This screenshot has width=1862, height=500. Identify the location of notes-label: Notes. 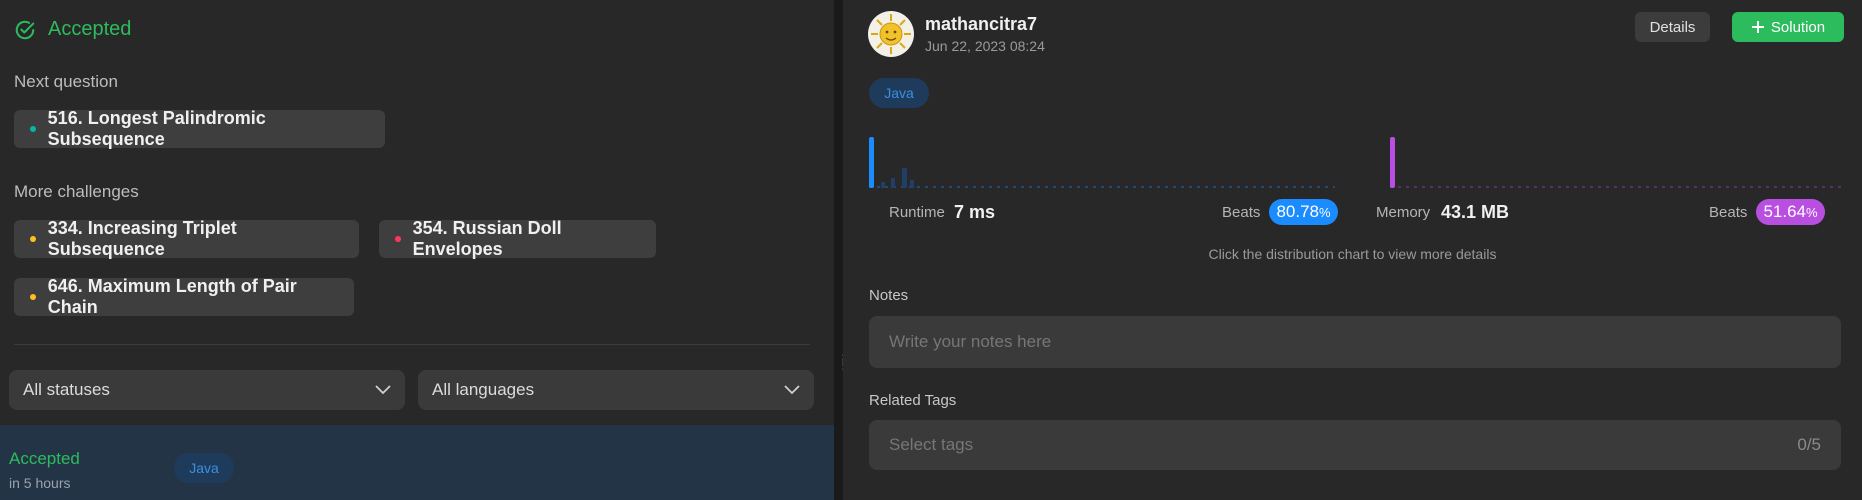
(889, 295).